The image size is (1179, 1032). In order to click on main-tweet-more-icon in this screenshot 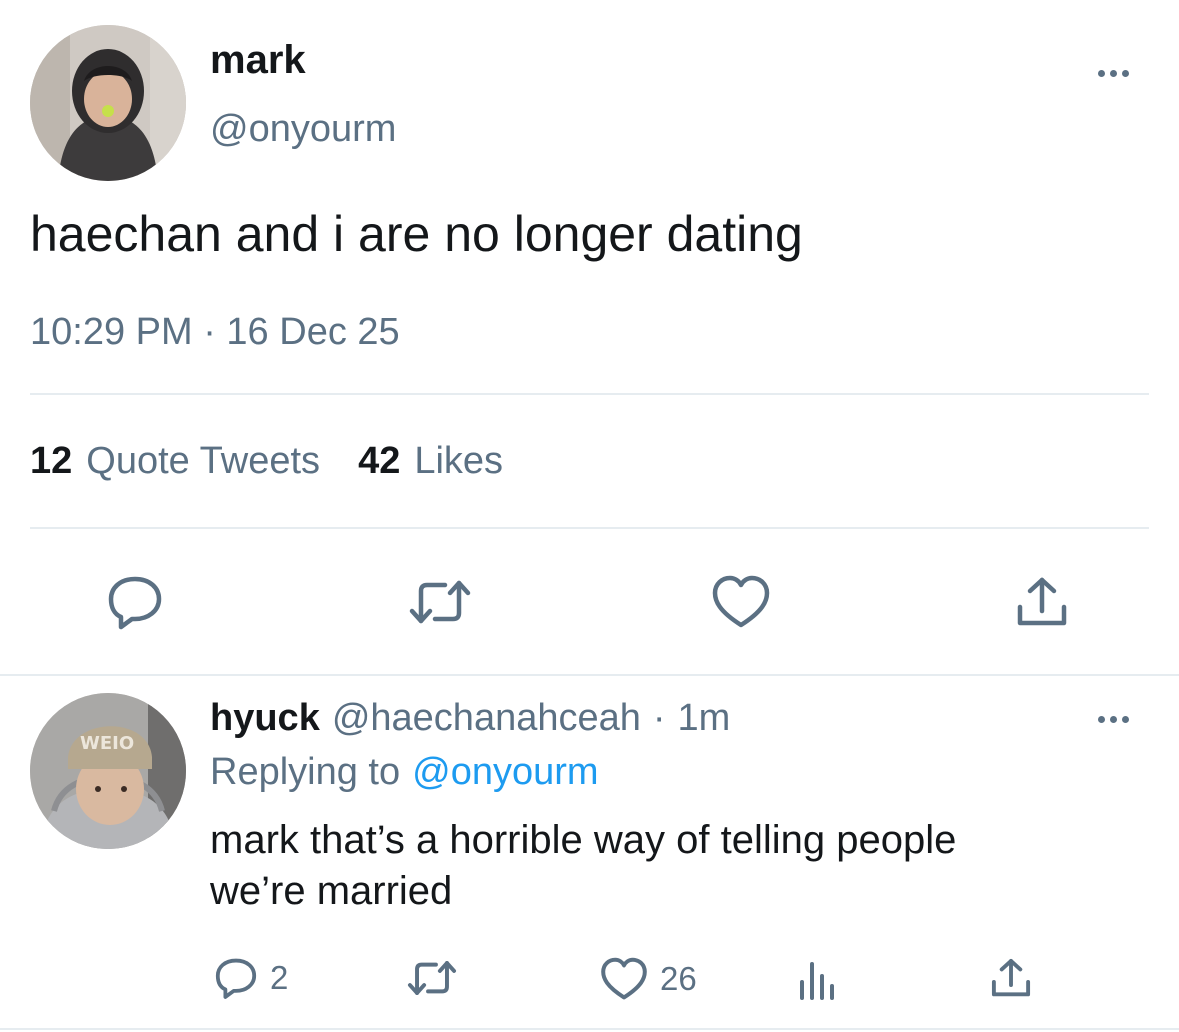, I will do `click(1113, 73)`.